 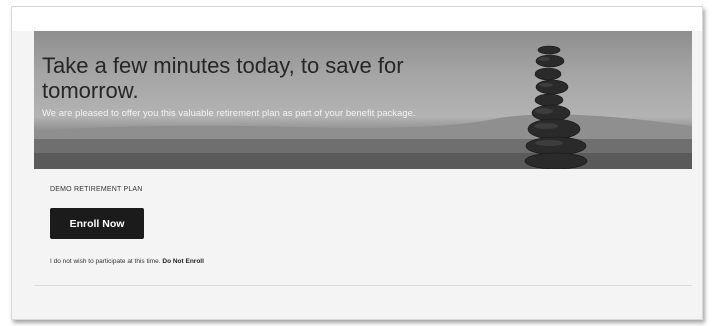 What do you see at coordinates (183, 261) in the screenshot?
I see `do-not-enroll-link: Do Not Enroll` at bounding box center [183, 261].